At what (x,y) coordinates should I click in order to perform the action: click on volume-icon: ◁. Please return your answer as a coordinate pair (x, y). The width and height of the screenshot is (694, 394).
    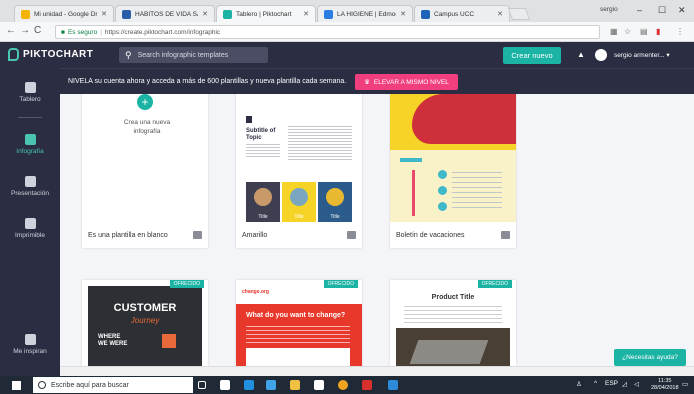
    Looking at the image, I should click on (636, 384).